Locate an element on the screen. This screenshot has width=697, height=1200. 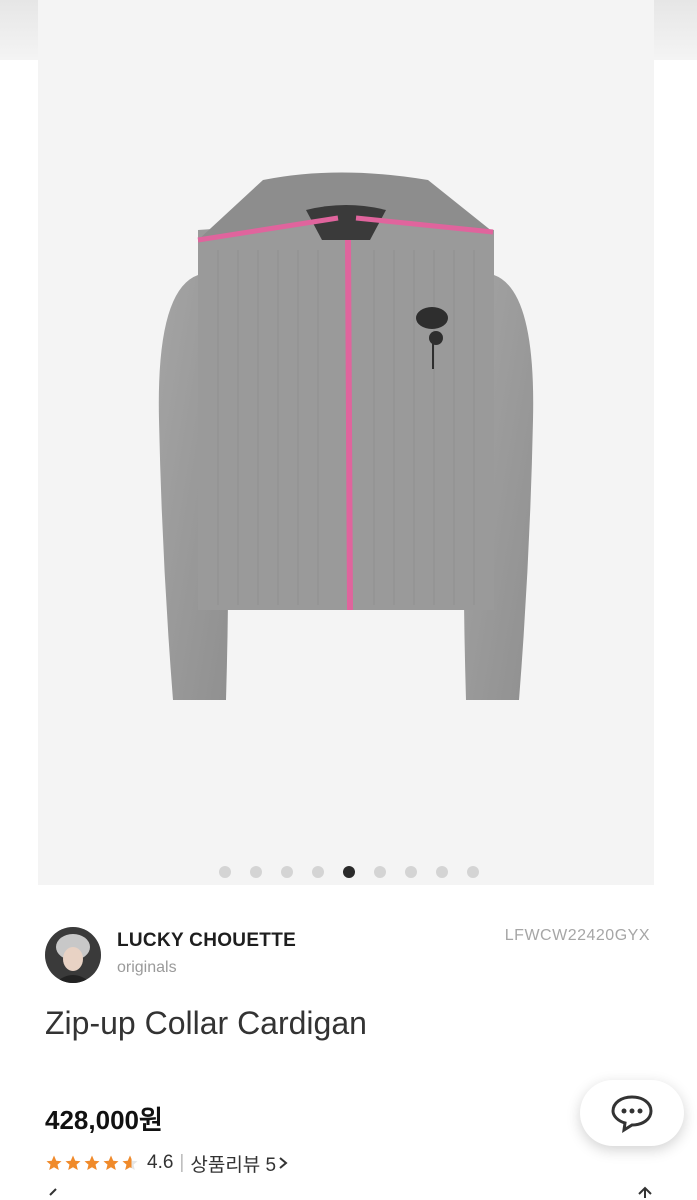
chat-bubble-icon is located at coordinates (632, 1114).